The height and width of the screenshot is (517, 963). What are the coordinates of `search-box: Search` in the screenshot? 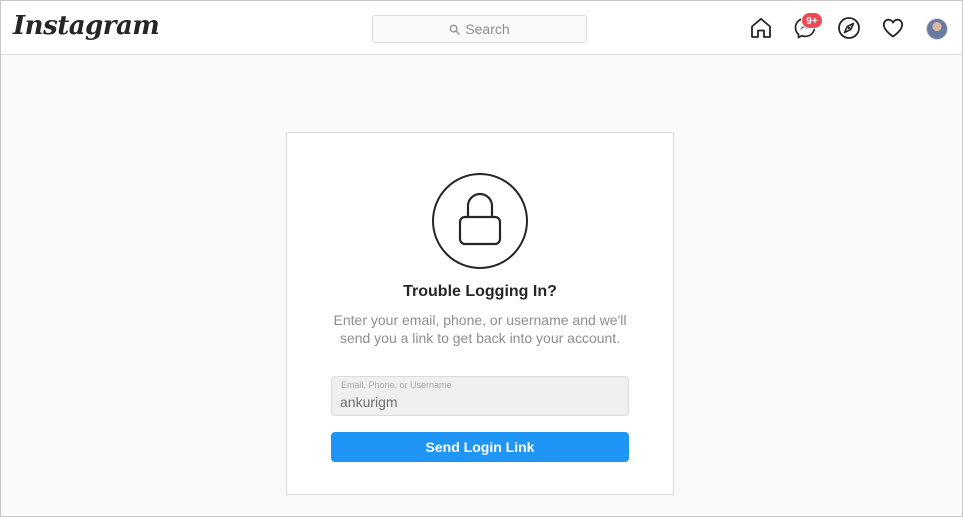 It's located at (479, 29).